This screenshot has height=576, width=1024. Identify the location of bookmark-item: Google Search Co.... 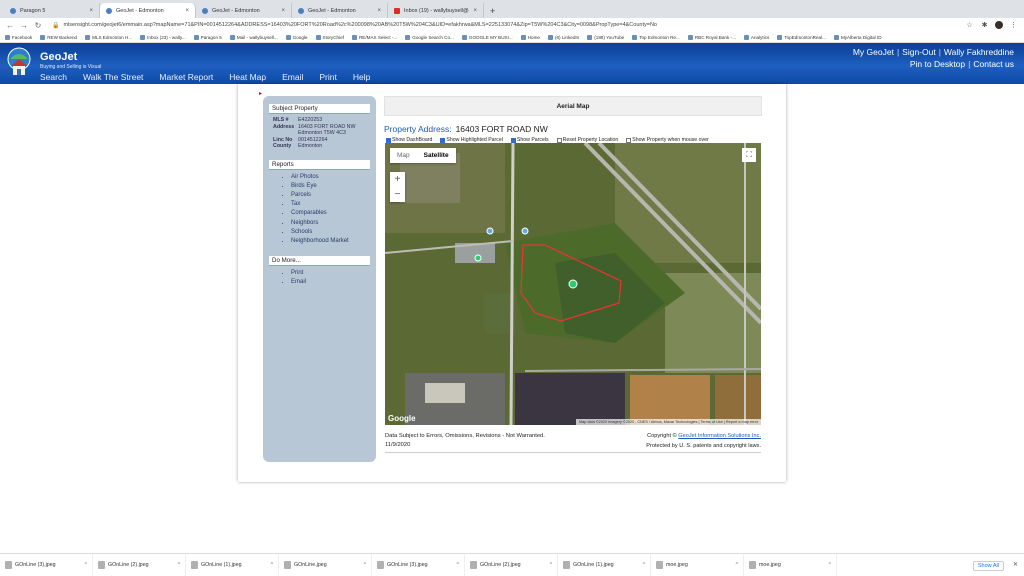
(429, 37).